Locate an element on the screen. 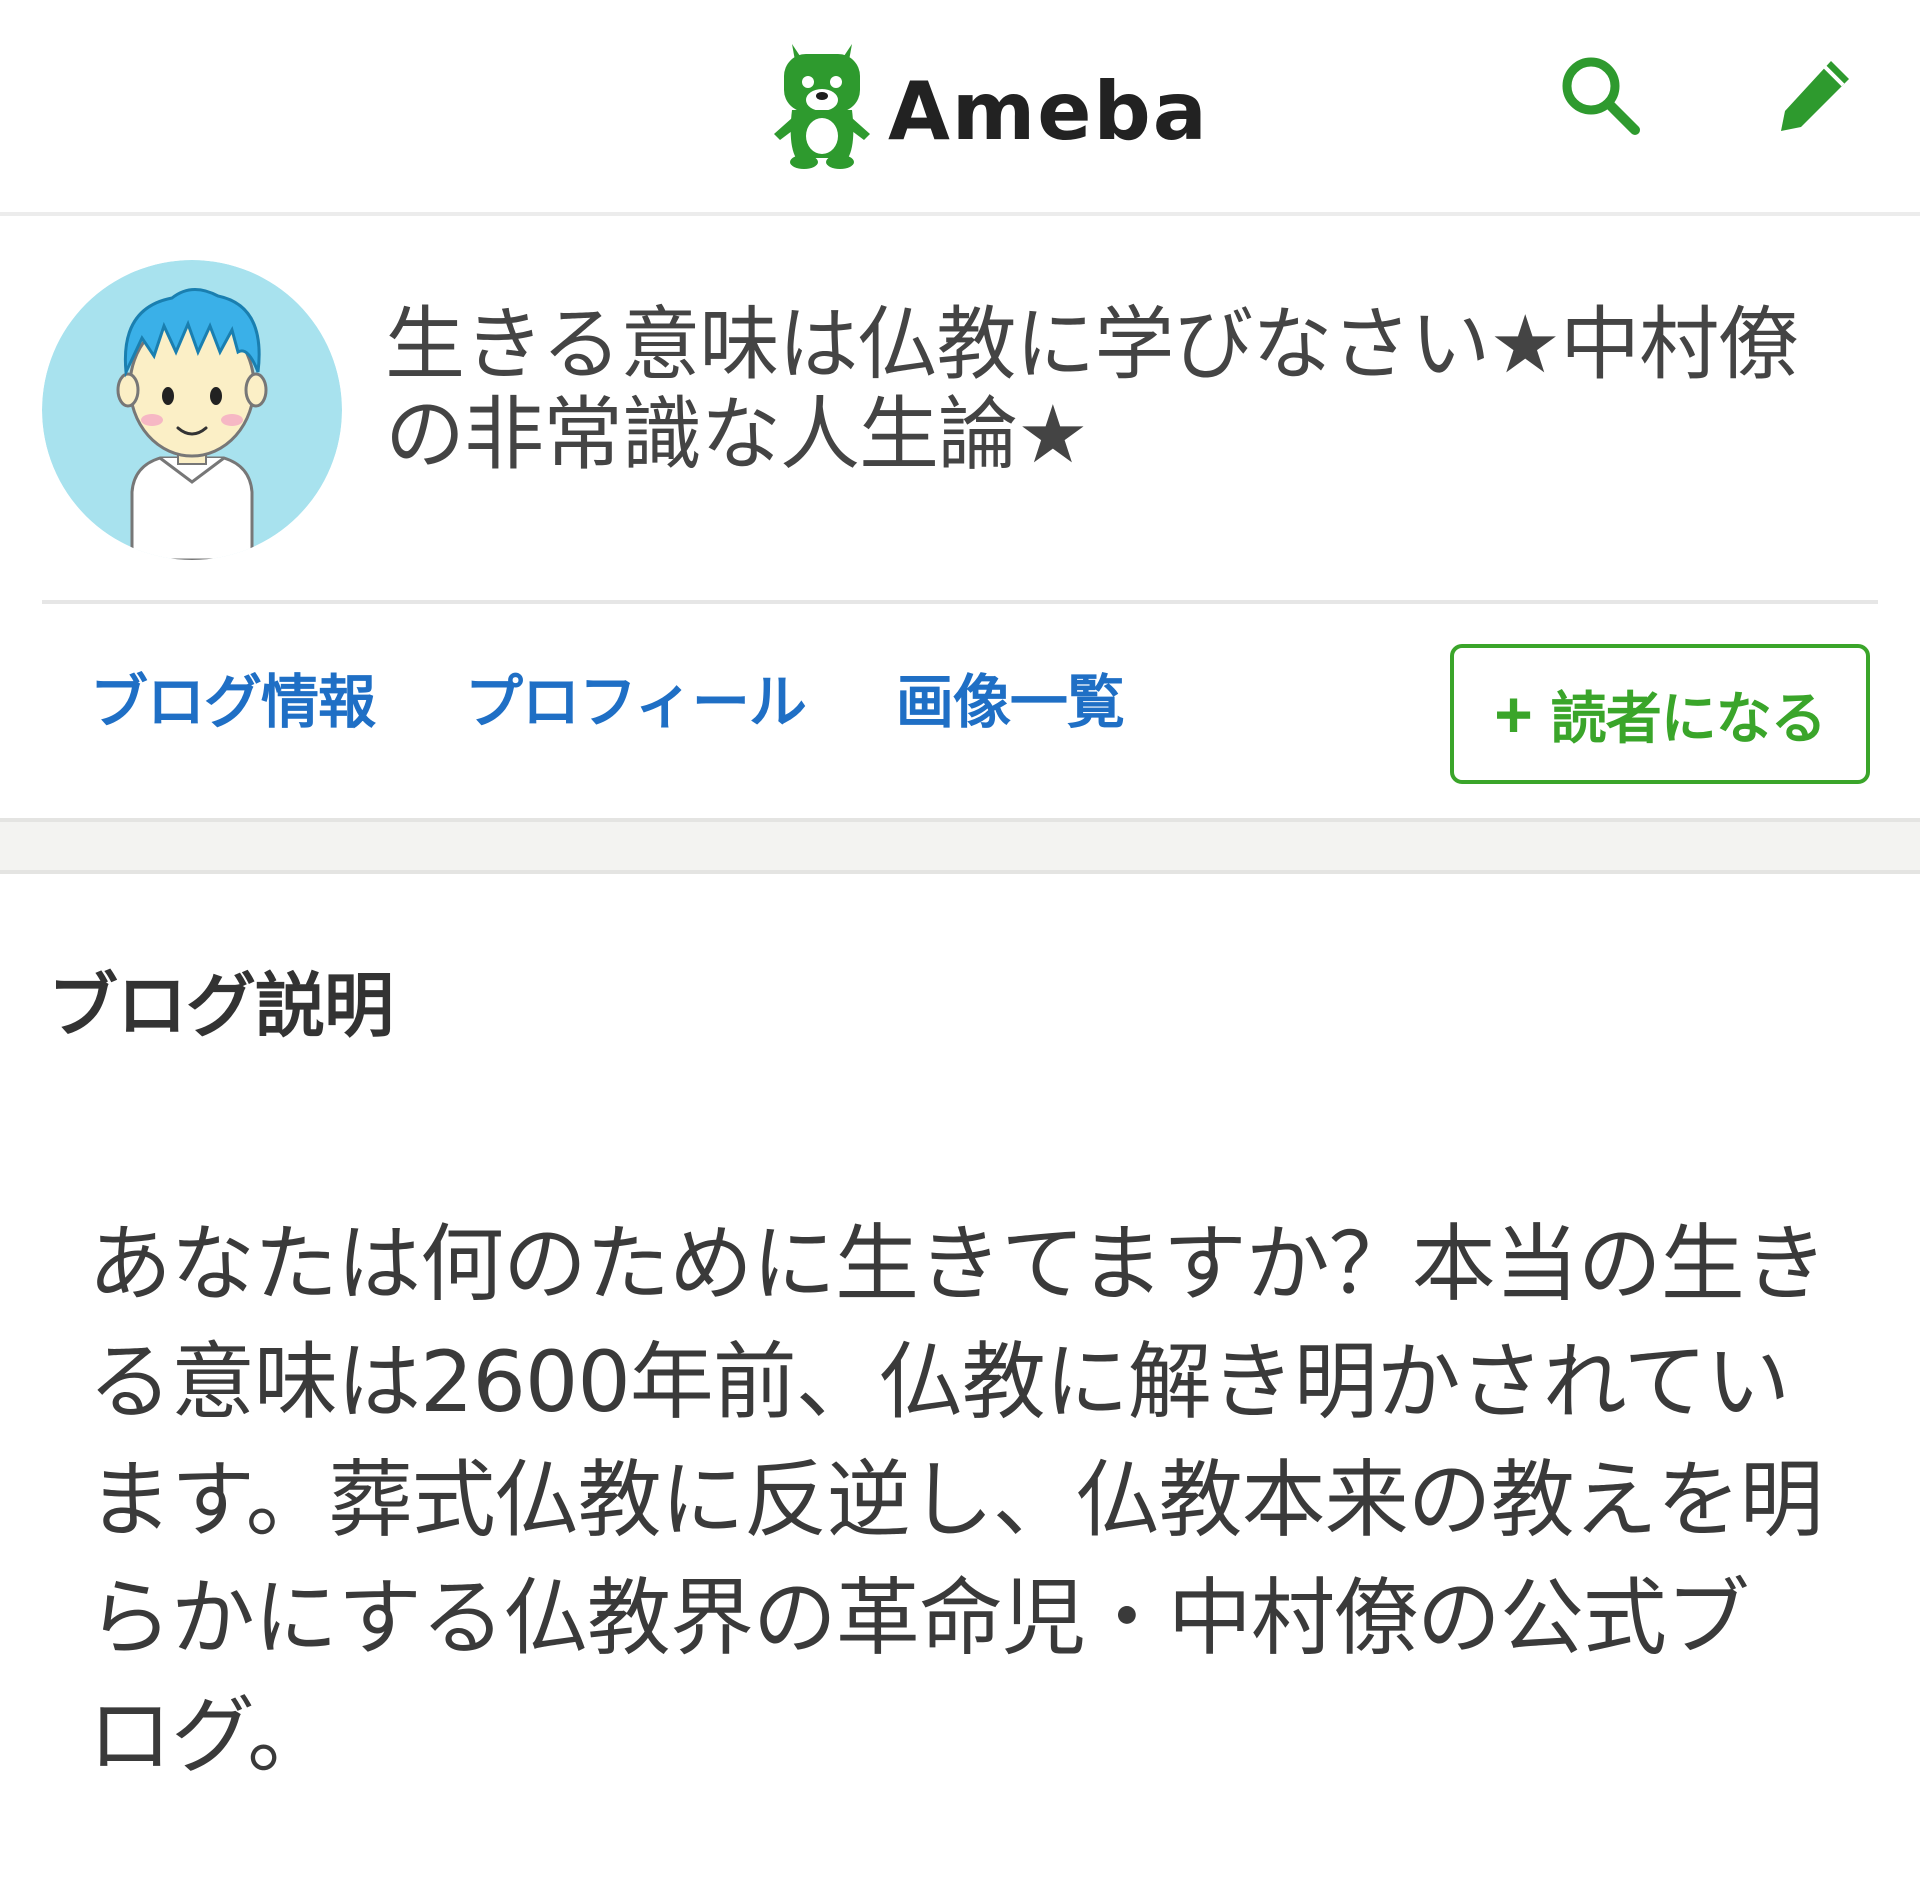  blog-avatar is located at coordinates (192, 410).